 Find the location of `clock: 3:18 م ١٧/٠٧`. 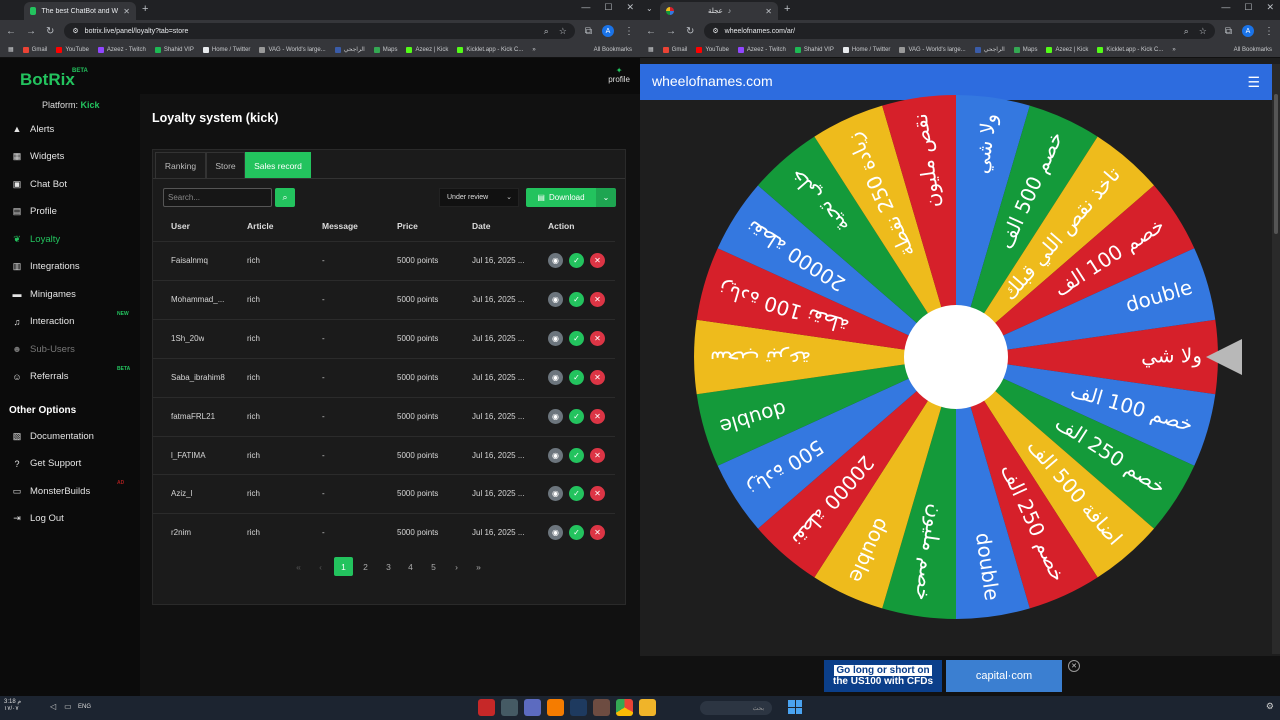

clock: 3:18 م ١٧/٠٧ is located at coordinates (12, 706).